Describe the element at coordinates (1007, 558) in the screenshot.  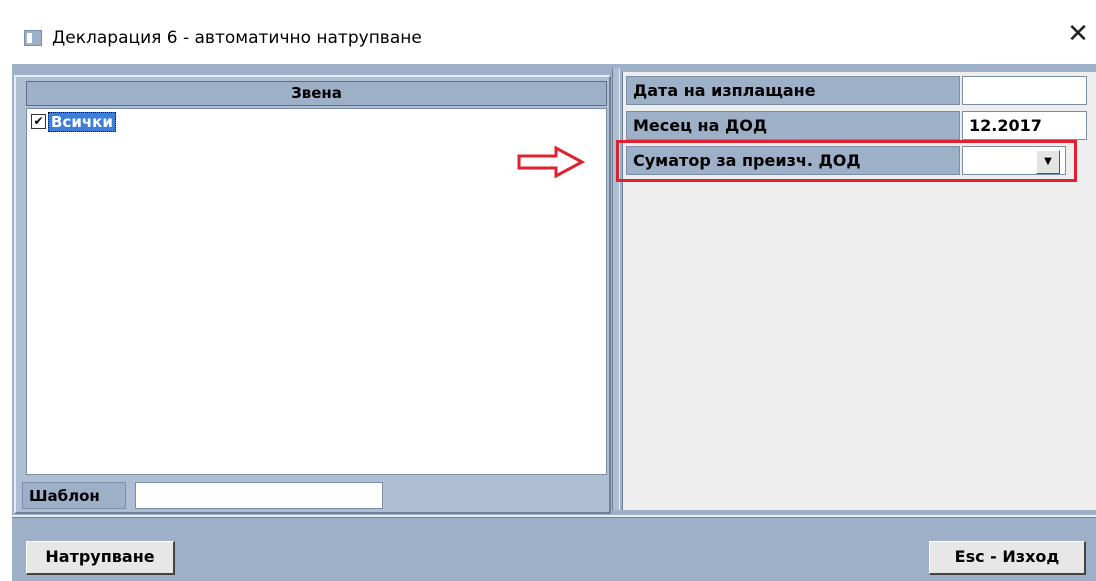
I see `exit-button: Esc - Изход` at that location.